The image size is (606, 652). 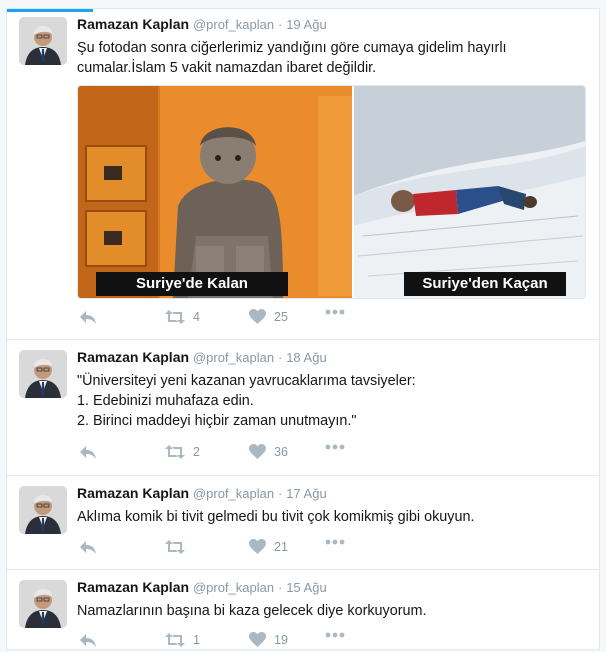 What do you see at coordinates (165, 401) in the screenshot?
I see `tweet-text-line: 1. Edebinizi muhafaza edin.` at bounding box center [165, 401].